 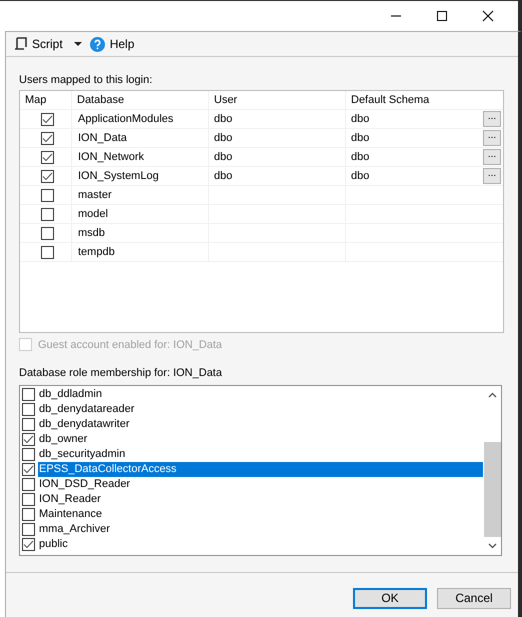 What do you see at coordinates (118, 176) in the screenshot?
I see `table-cell: ION_SystemLog` at bounding box center [118, 176].